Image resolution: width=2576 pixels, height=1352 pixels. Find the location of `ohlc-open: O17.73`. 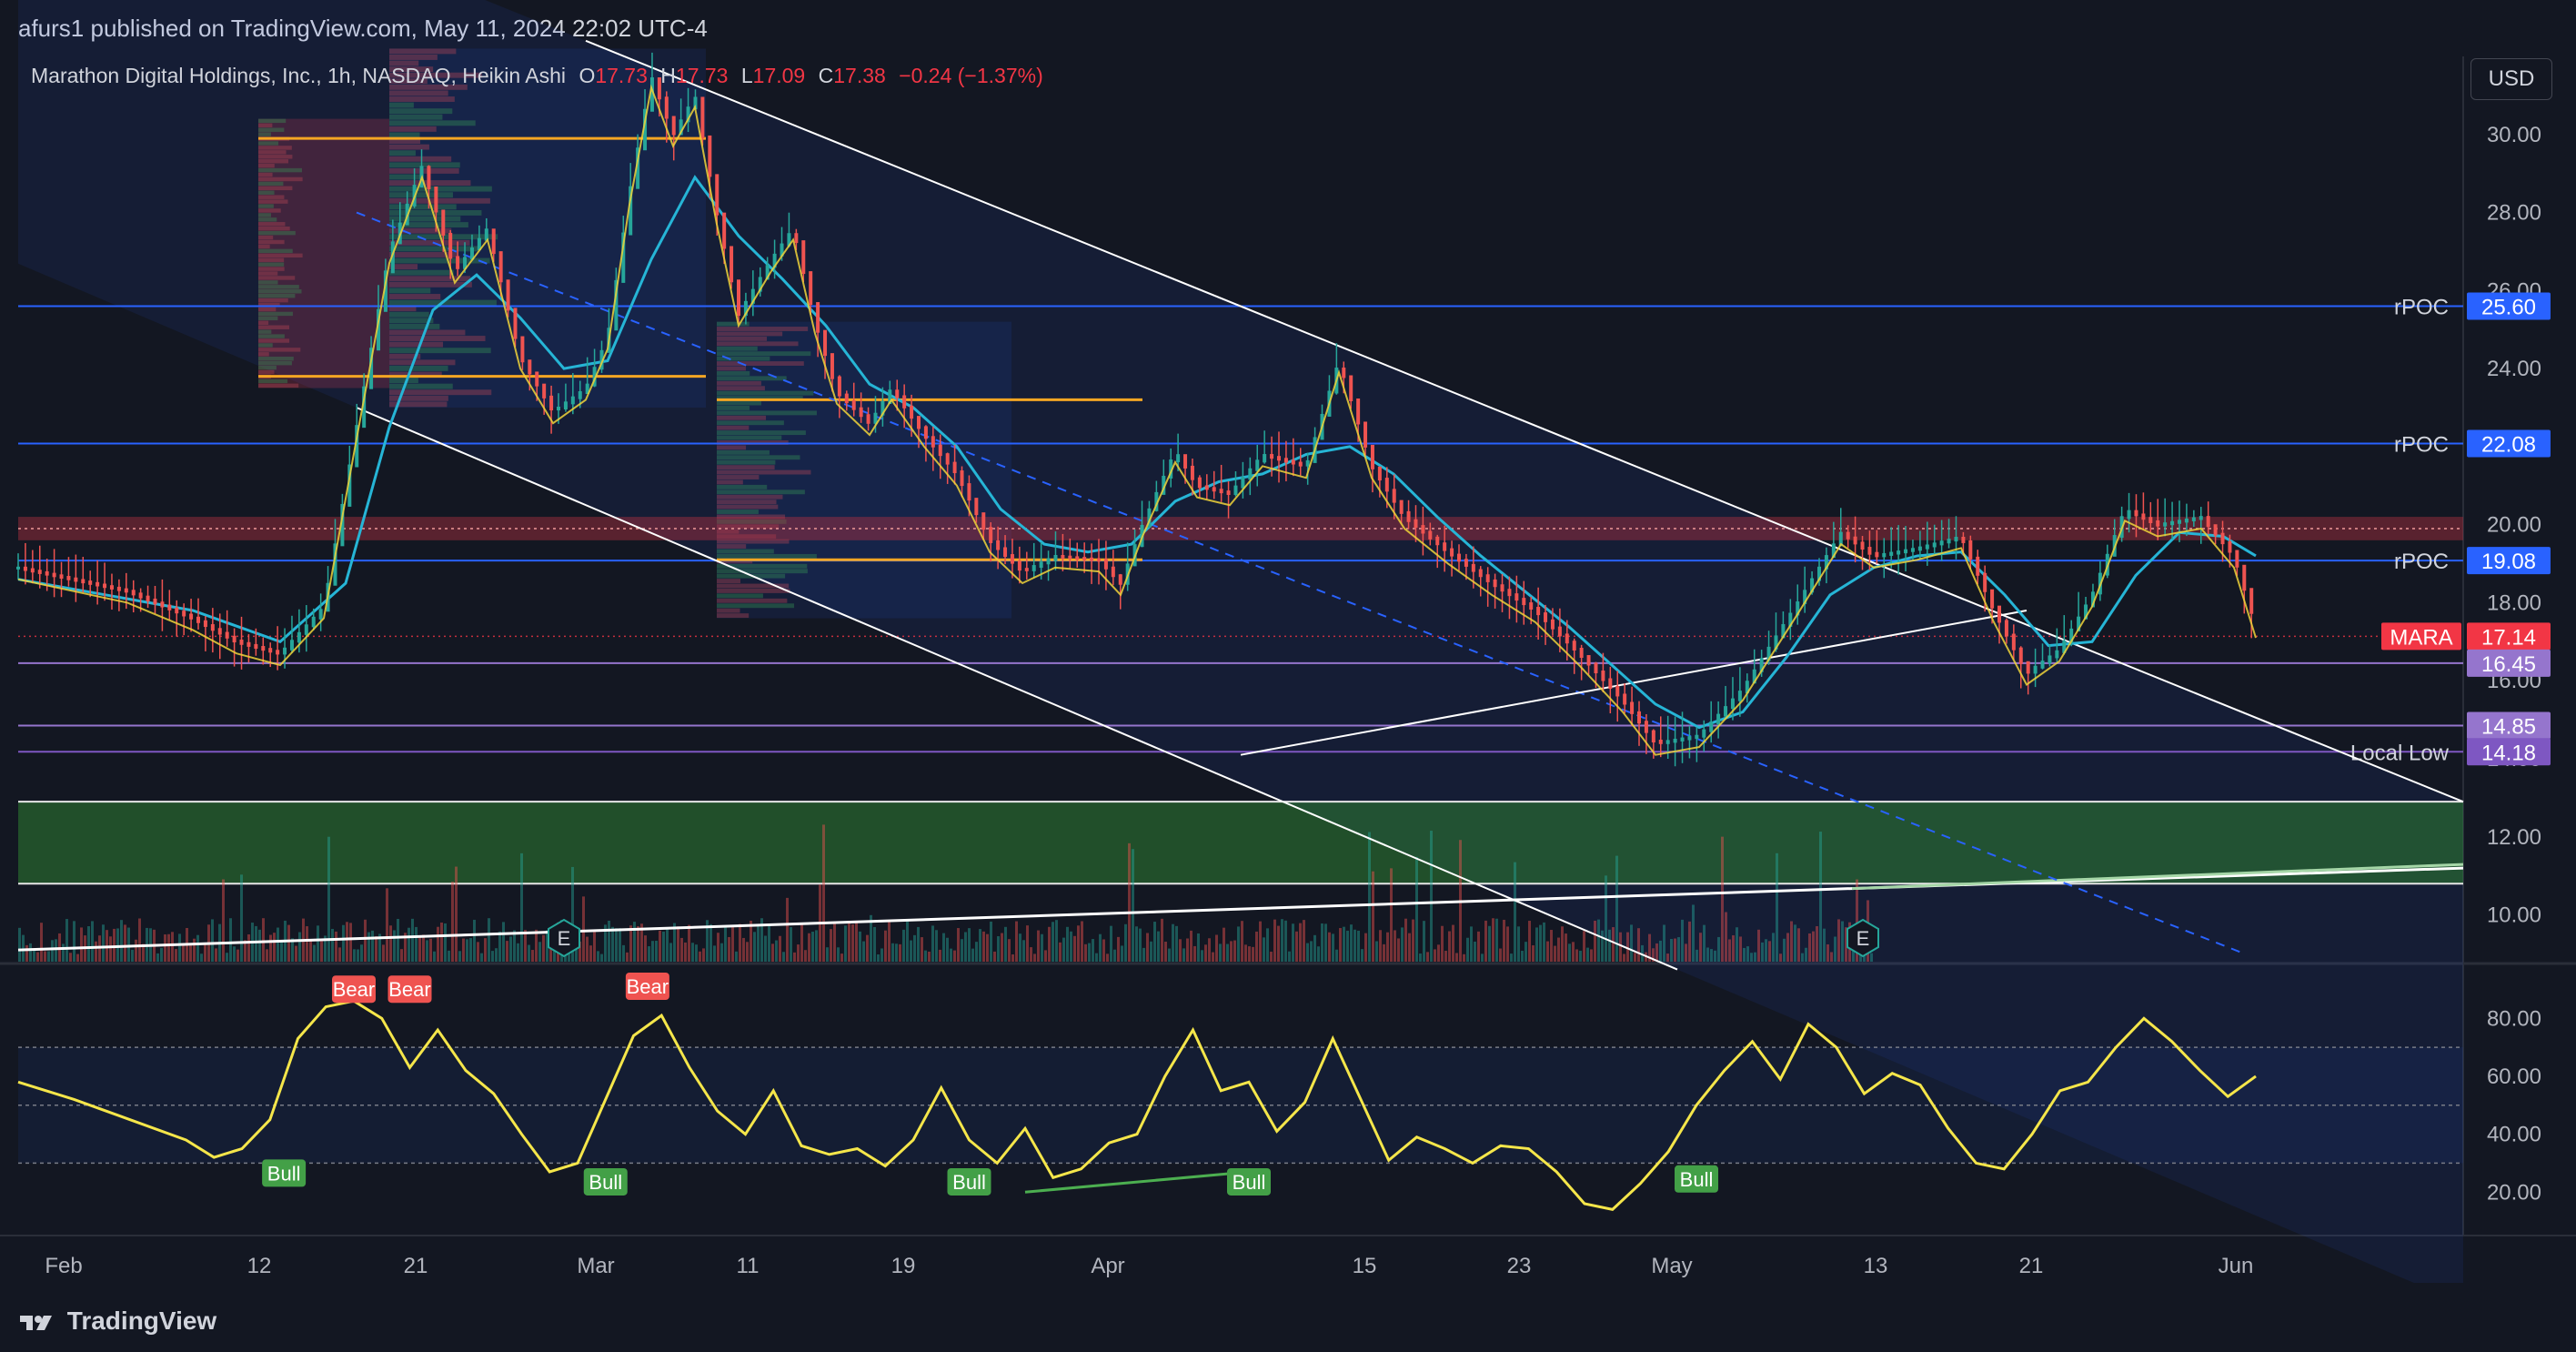

ohlc-open: O17.73 is located at coordinates (613, 75).